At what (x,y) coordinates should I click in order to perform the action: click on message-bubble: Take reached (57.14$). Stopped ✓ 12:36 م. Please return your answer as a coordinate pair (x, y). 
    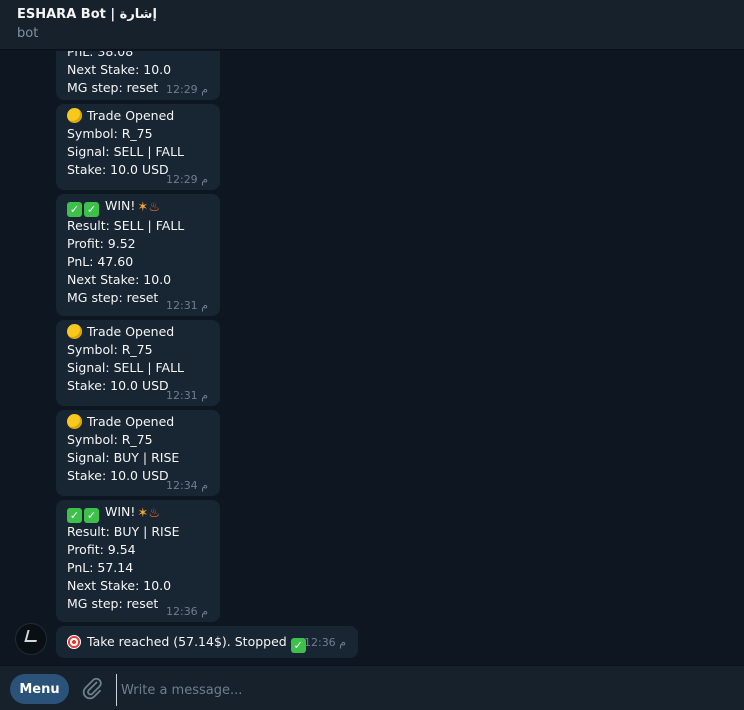
    Looking at the image, I should click on (207, 642).